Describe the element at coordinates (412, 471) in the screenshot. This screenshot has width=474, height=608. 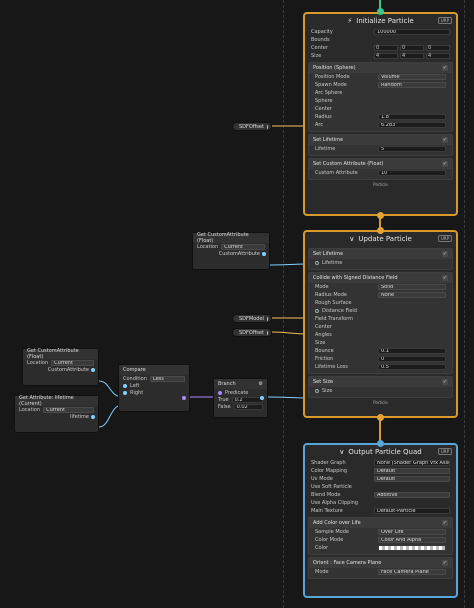
I see `color-mapping-dropdown: Default` at that location.